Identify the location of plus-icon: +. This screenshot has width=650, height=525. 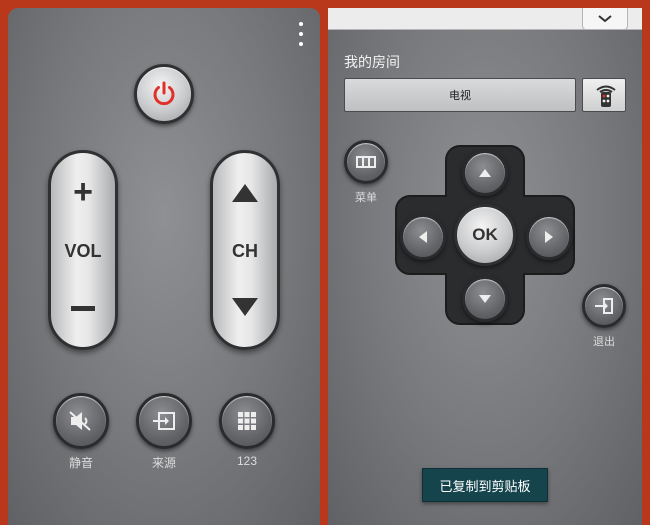
(83, 192).